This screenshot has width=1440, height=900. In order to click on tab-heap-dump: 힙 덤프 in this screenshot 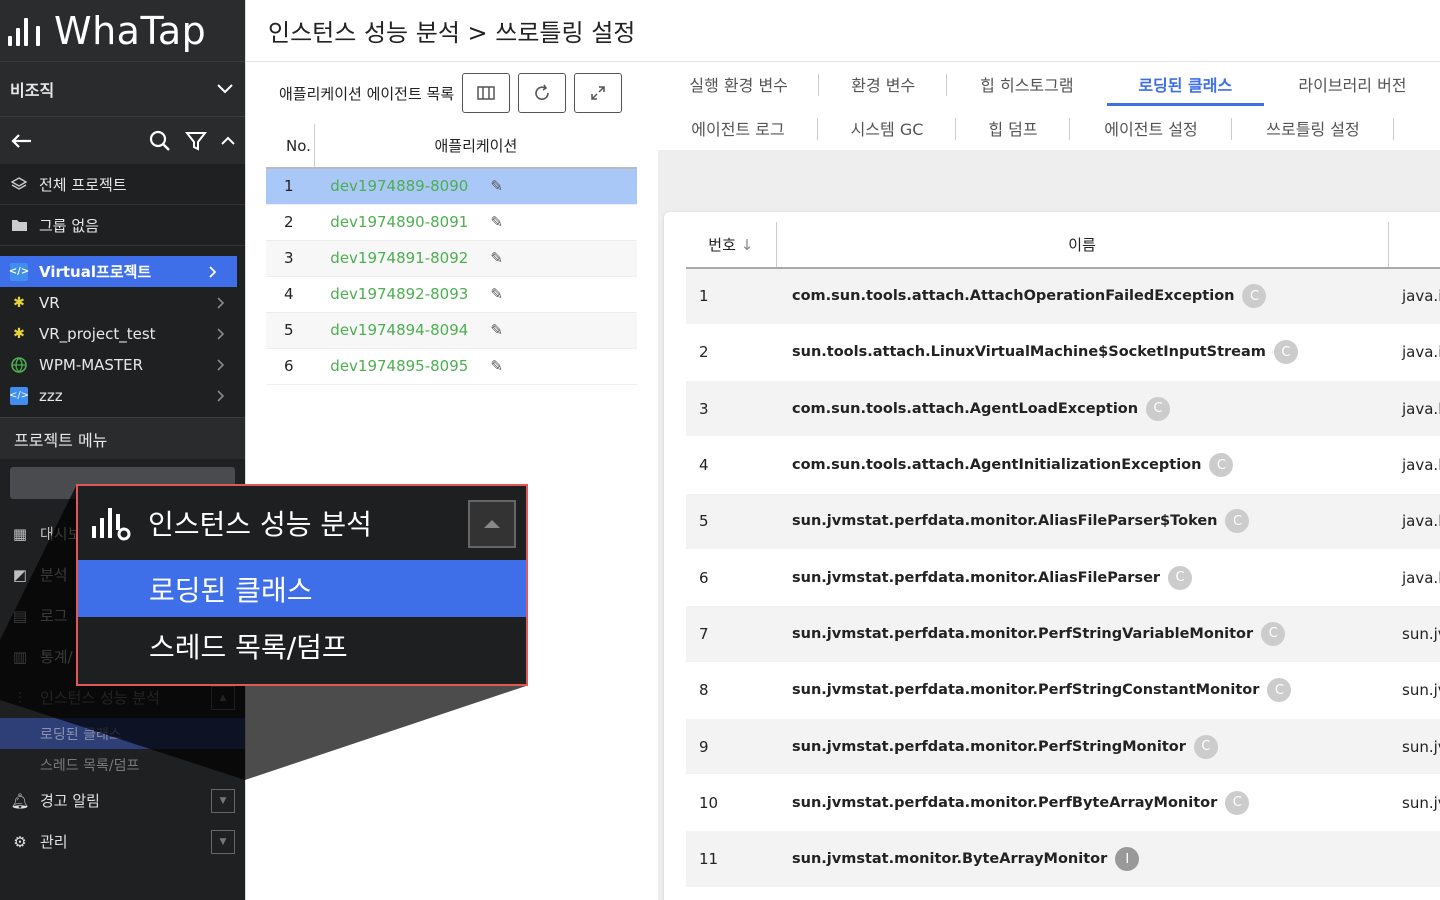, I will do `click(1013, 128)`.